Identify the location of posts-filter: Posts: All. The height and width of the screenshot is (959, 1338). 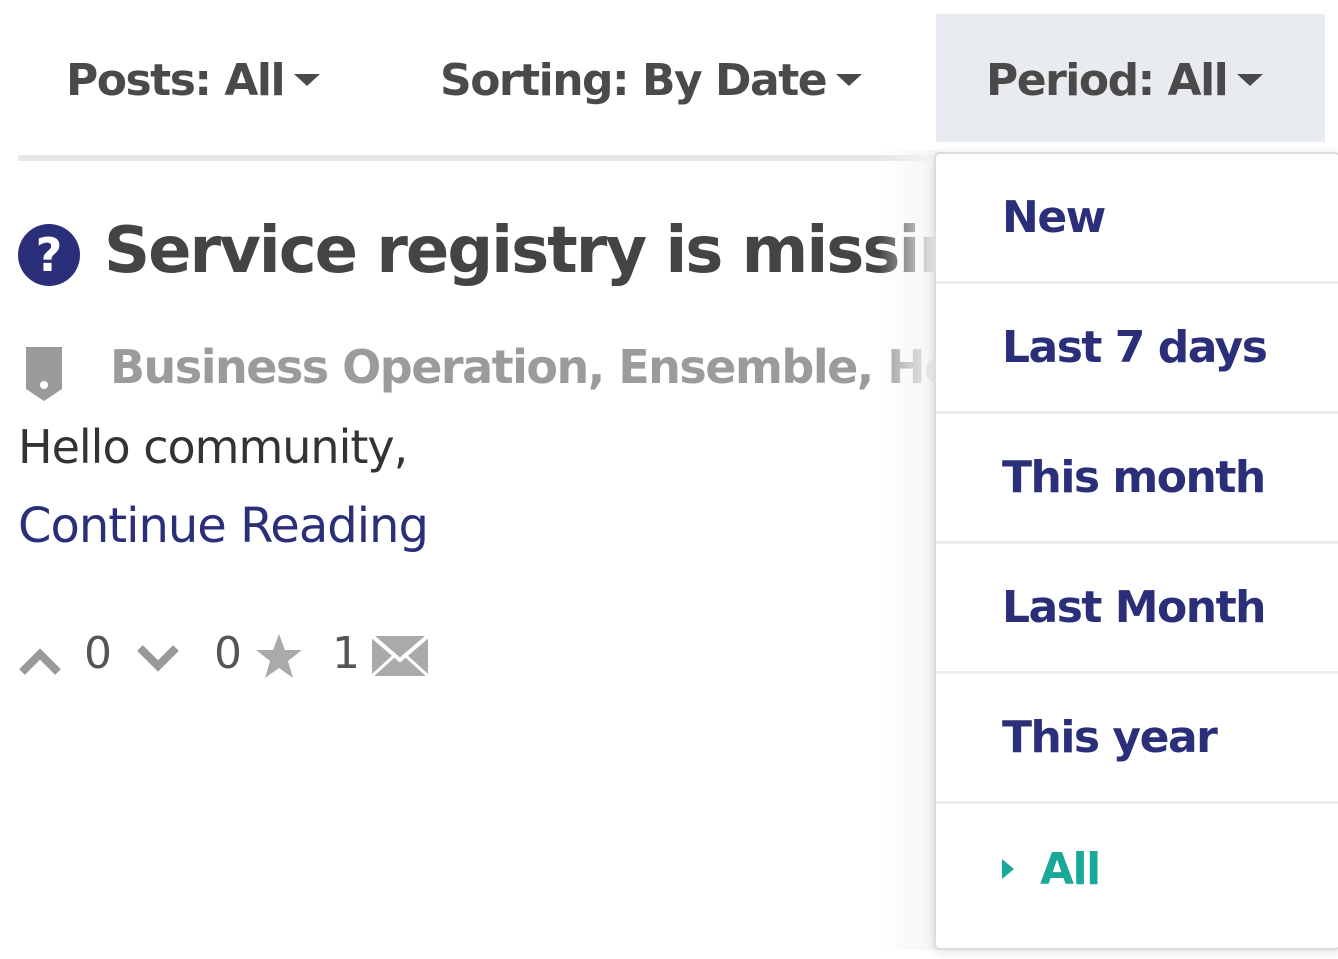
(193, 80).